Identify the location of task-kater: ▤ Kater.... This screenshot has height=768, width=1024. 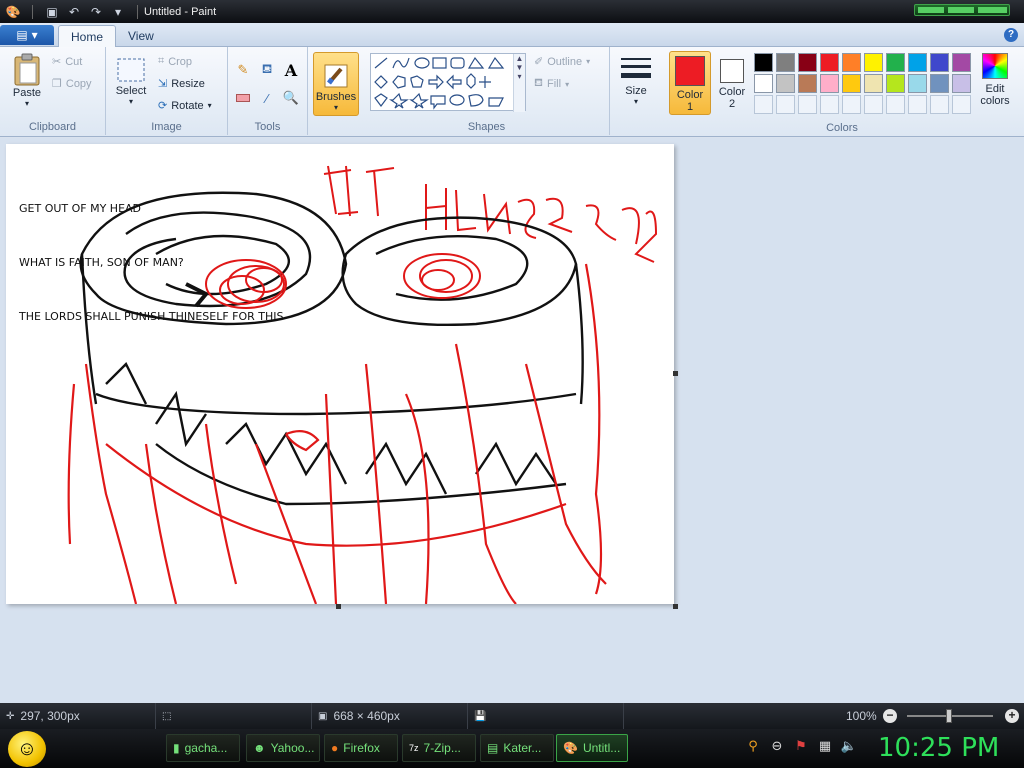
(517, 748).